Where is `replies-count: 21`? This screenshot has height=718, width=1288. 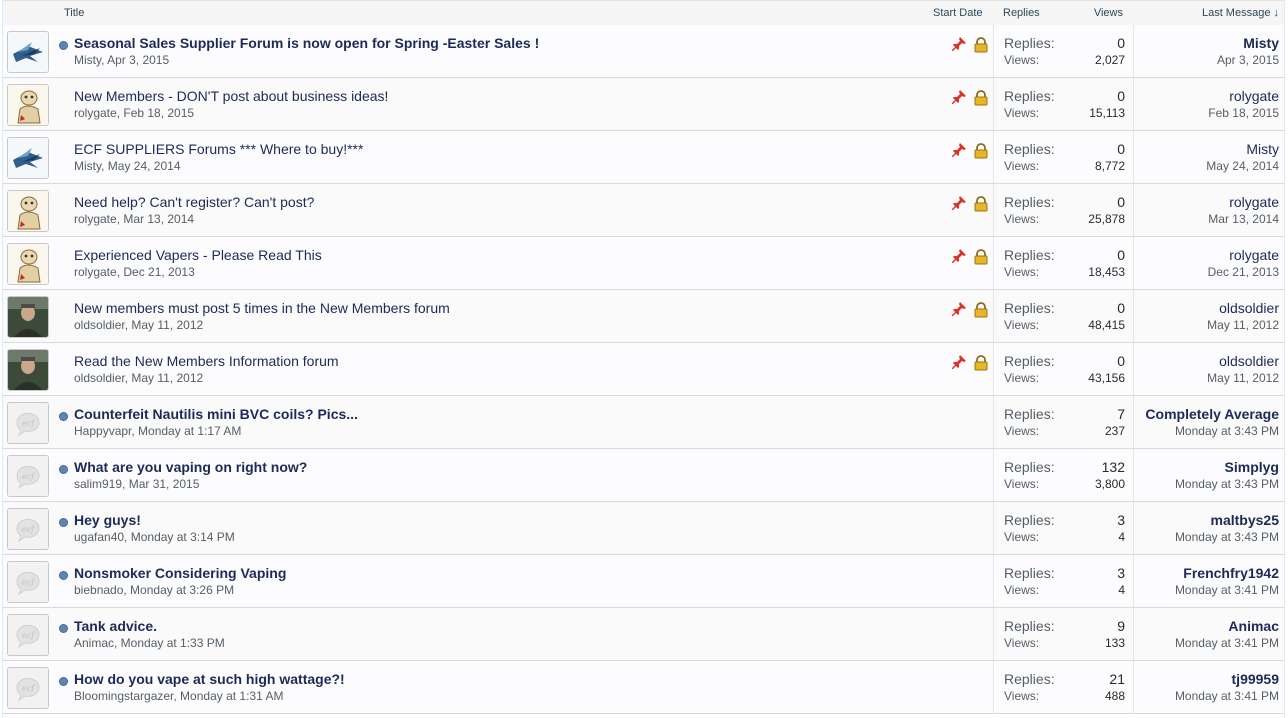
replies-count: 21 is located at coordinates (1117, 679).